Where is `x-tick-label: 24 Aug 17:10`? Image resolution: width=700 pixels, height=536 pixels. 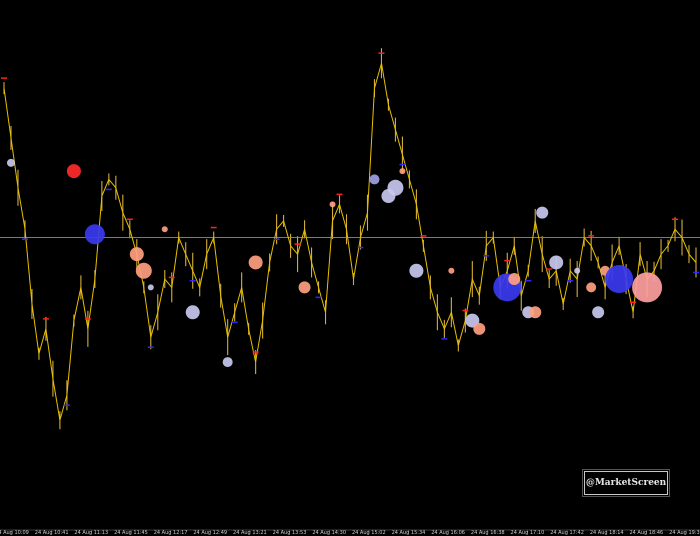 x-tick-label: 24 Aug 17:10 is located at coordinates (528, 533).